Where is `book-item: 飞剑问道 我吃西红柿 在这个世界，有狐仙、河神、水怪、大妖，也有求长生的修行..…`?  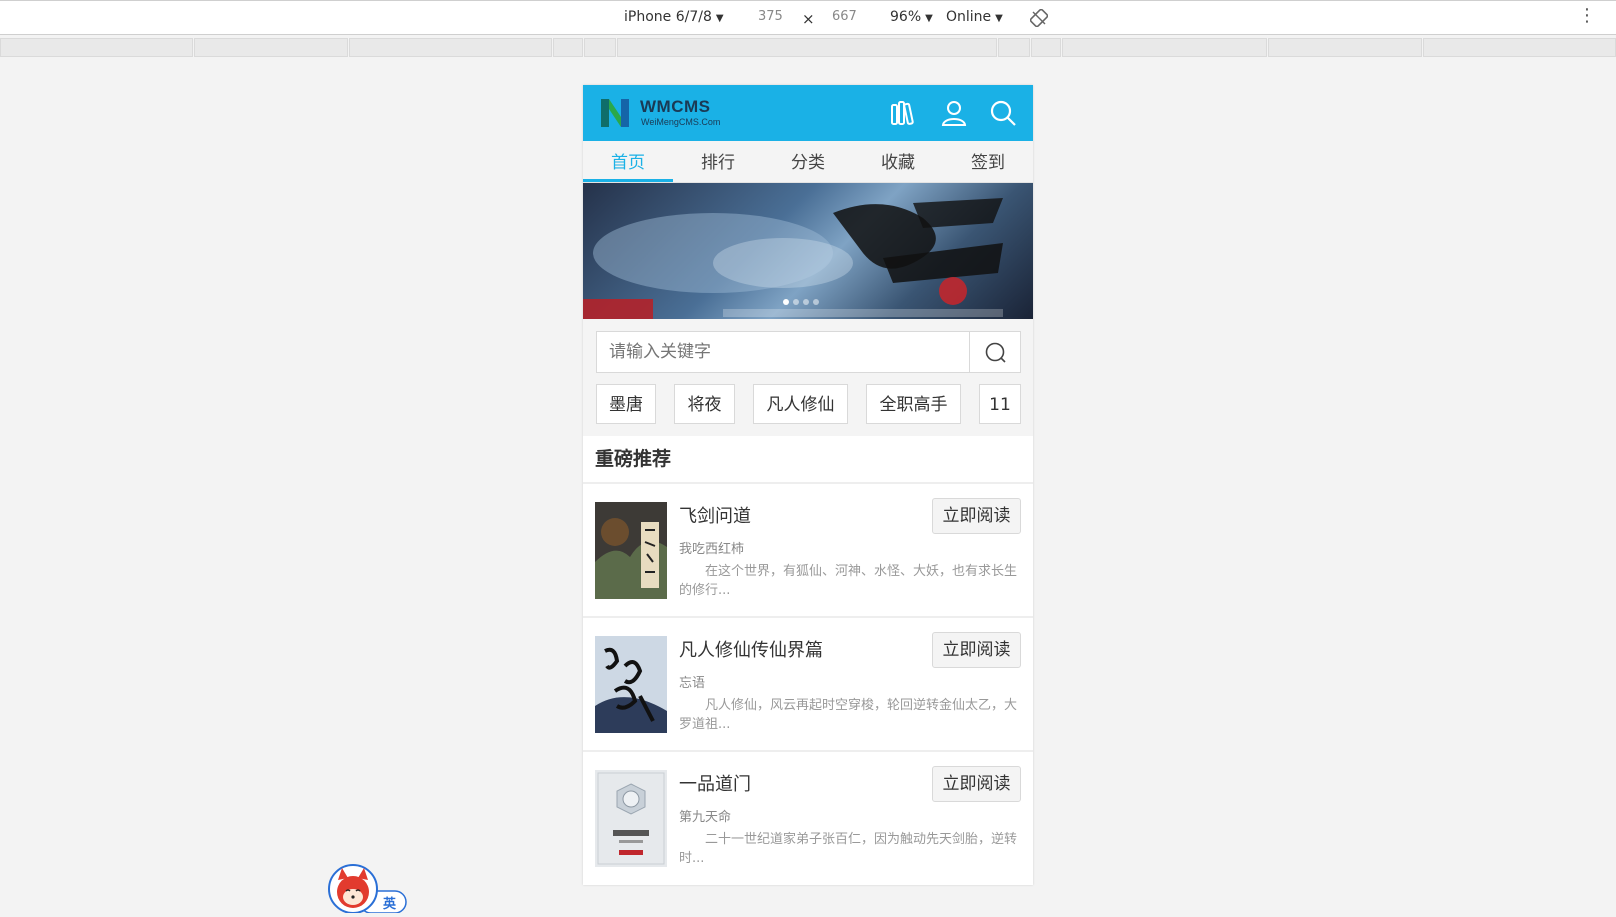 book-item: 飞剑问道 我吃西红柿 在这个世界，有狐仙、河神、水怪、大妖，也有求长生的修行..… is located at coordinates (808, 551).